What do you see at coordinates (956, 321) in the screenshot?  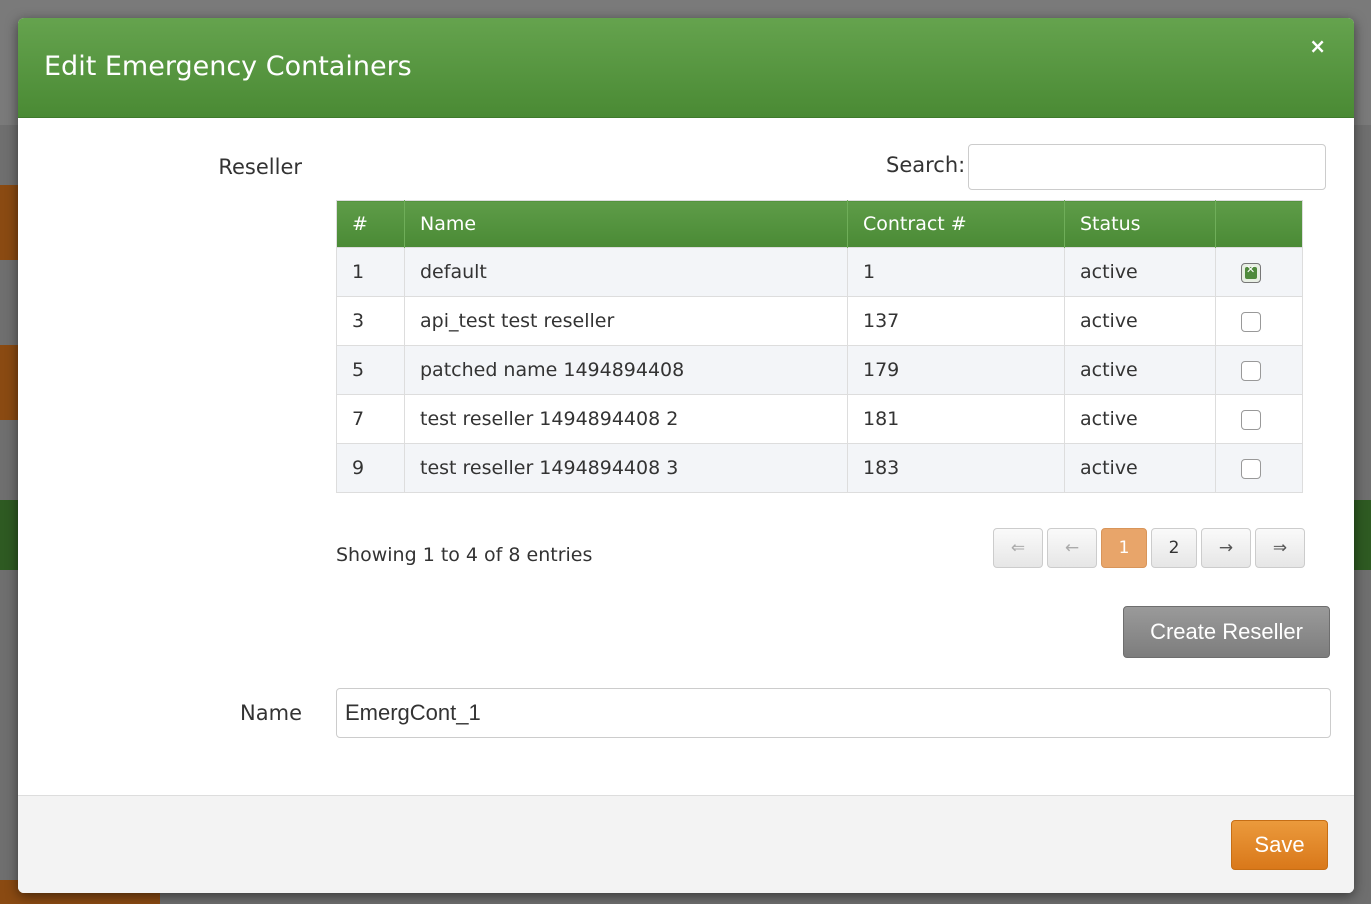 I see `cell-contract: 137` at bounding box center [956, 321].